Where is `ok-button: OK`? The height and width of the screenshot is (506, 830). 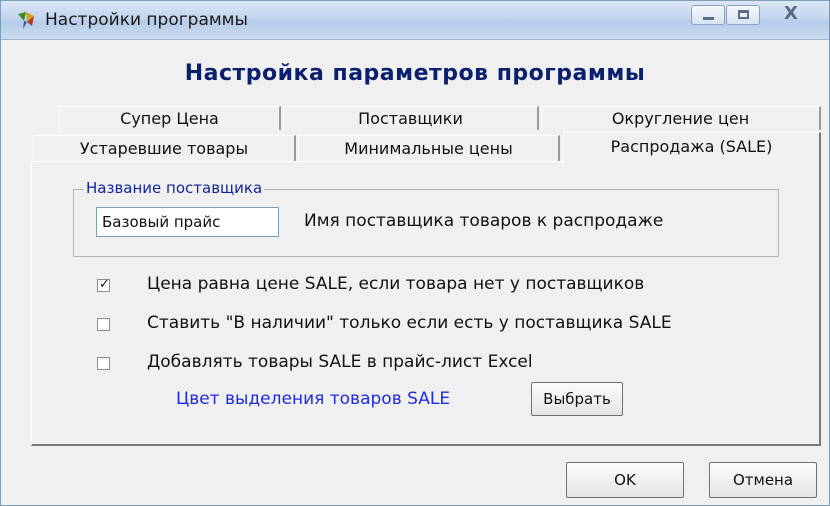
ok-button: OK is located at coordinates (625, 480).